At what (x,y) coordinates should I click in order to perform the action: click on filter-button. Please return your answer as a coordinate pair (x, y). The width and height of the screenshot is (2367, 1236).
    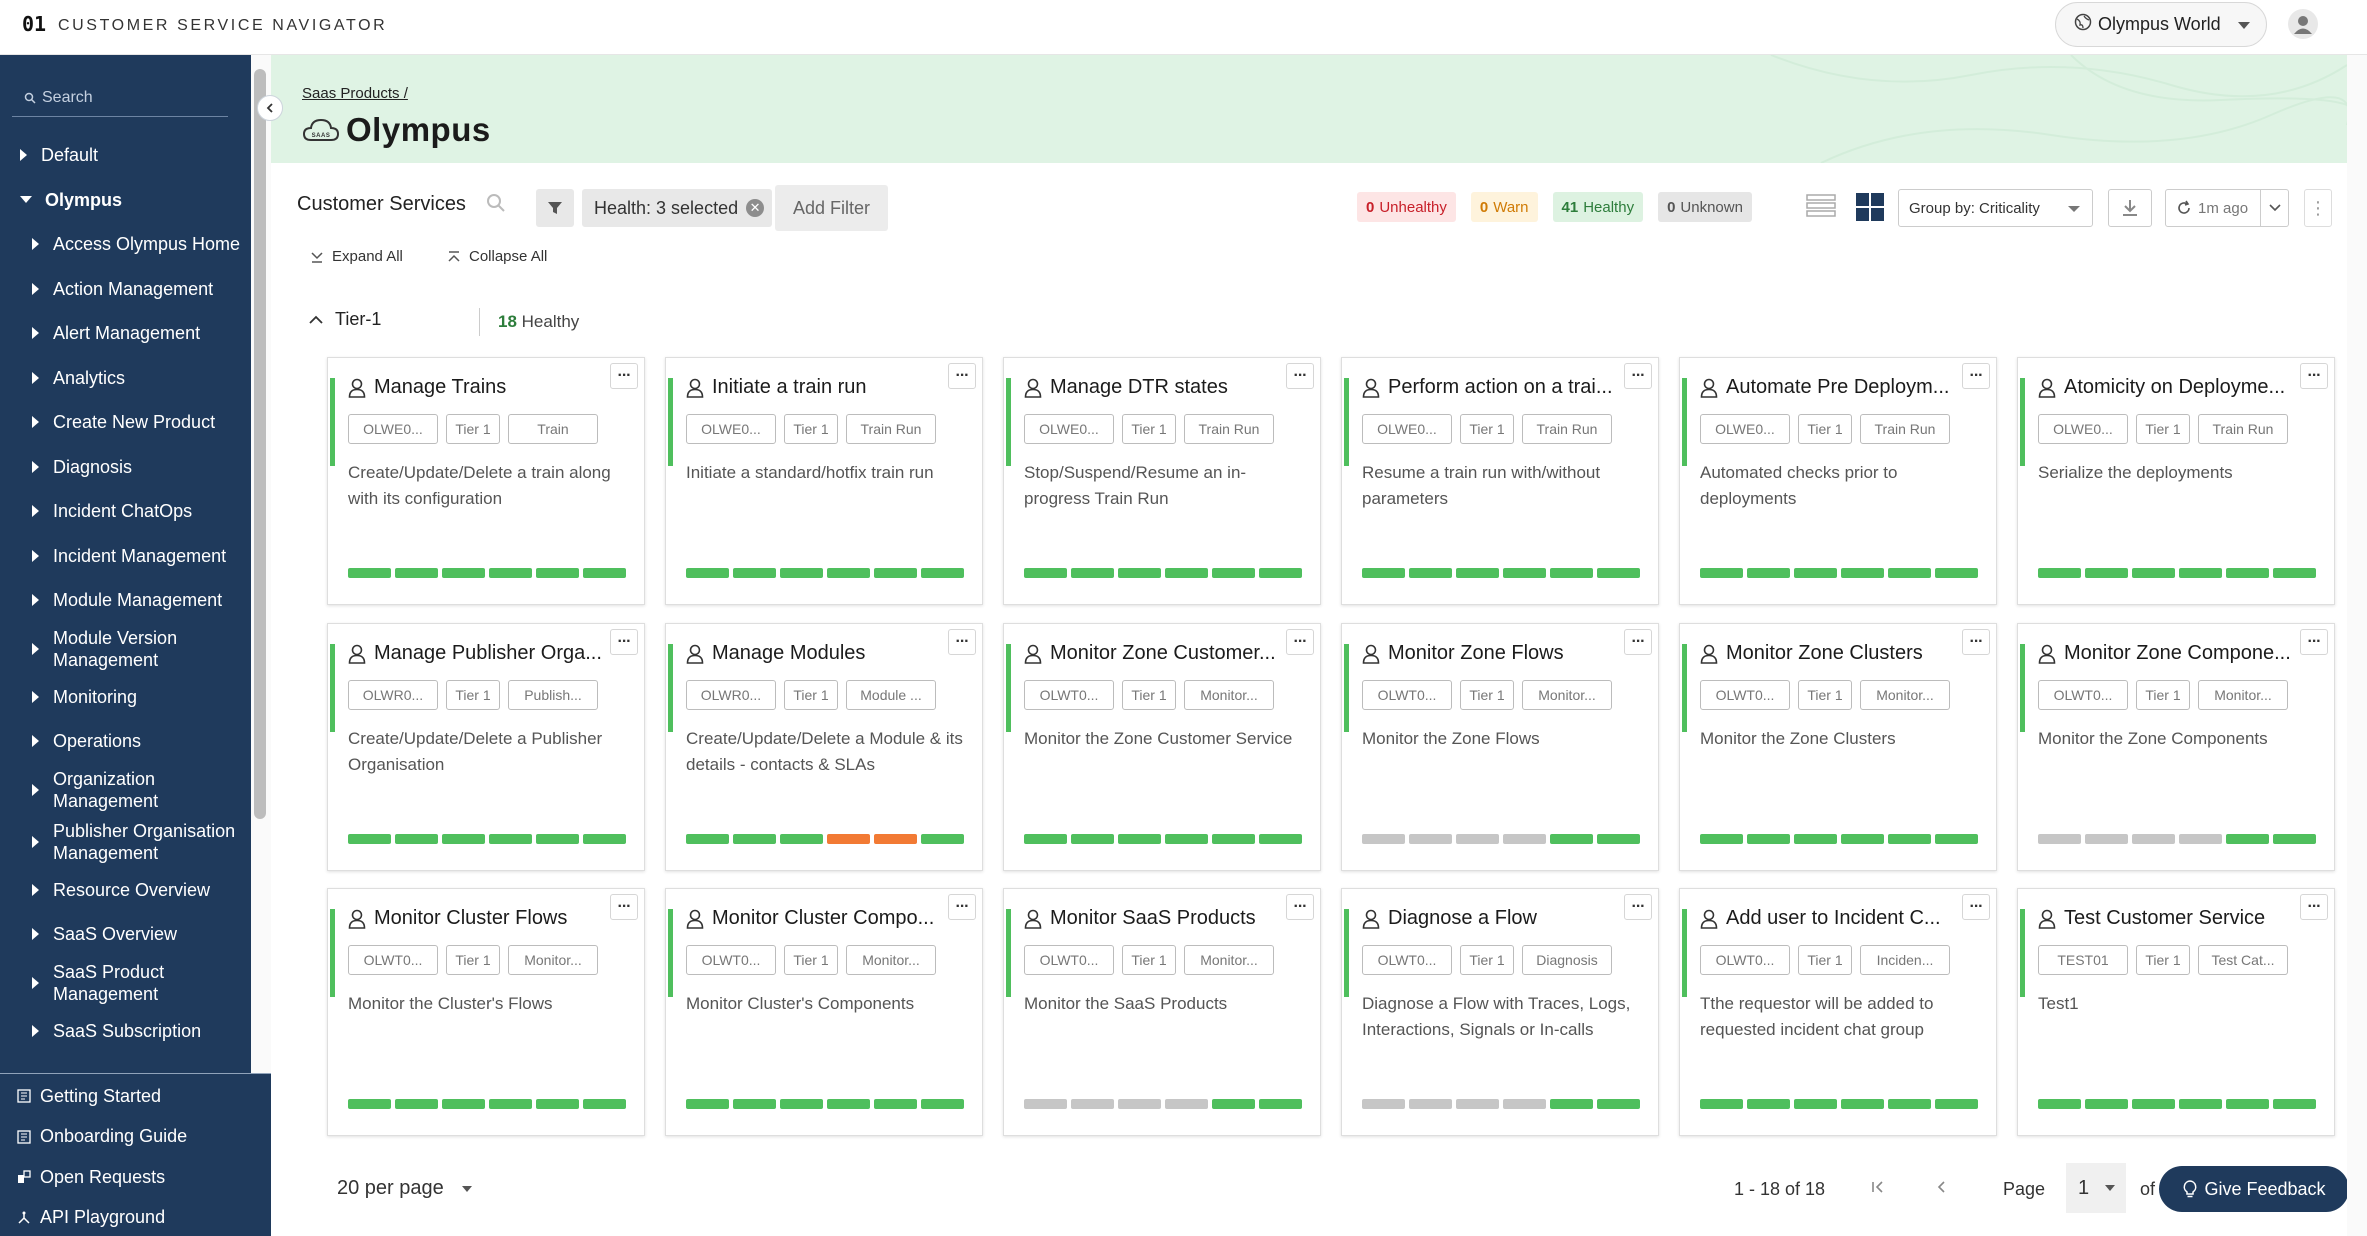
    Looking at the image, I should click on (555, 208).